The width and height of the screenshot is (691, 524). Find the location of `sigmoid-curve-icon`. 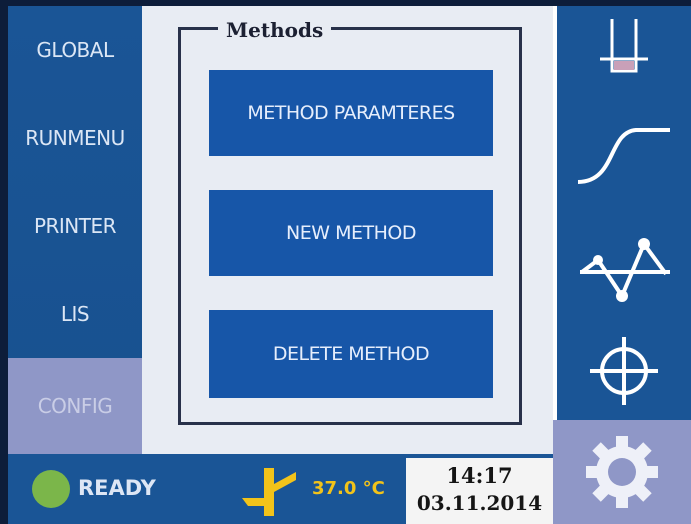

sigmoid-curve-icon is located at coordinates (624, 157).